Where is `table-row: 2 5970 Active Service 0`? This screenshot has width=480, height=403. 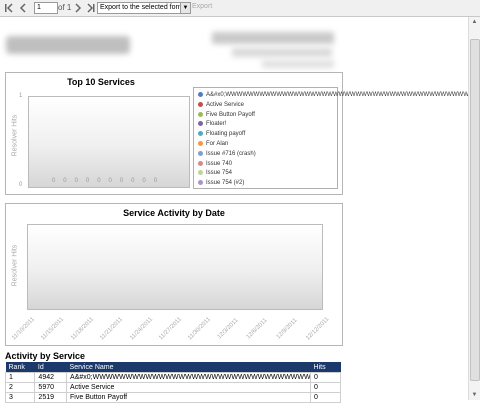 table-row: 2 5970 Active Service 0 is located at coordinates (172, 387).